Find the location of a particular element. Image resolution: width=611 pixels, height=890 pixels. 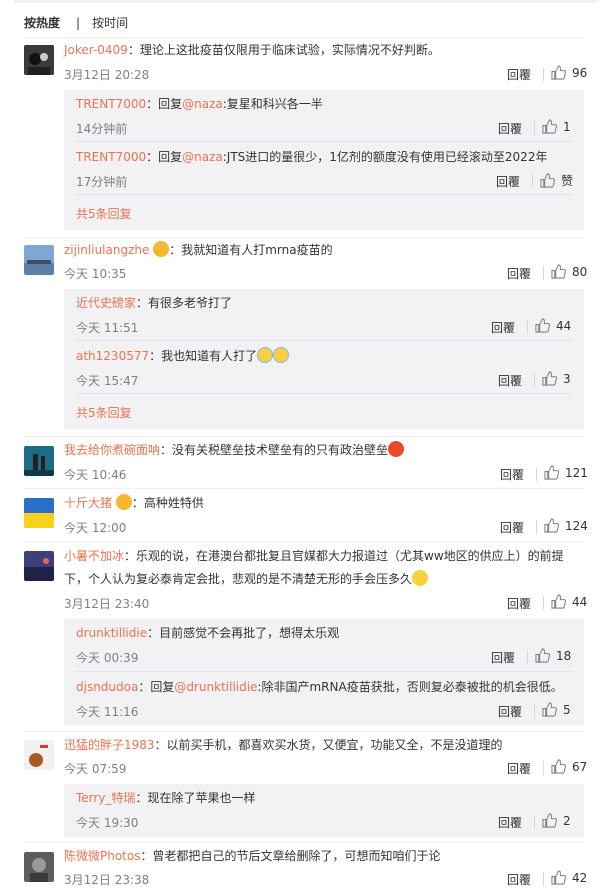

username-link: Joker-0409 is located at coordinates (96, 50).